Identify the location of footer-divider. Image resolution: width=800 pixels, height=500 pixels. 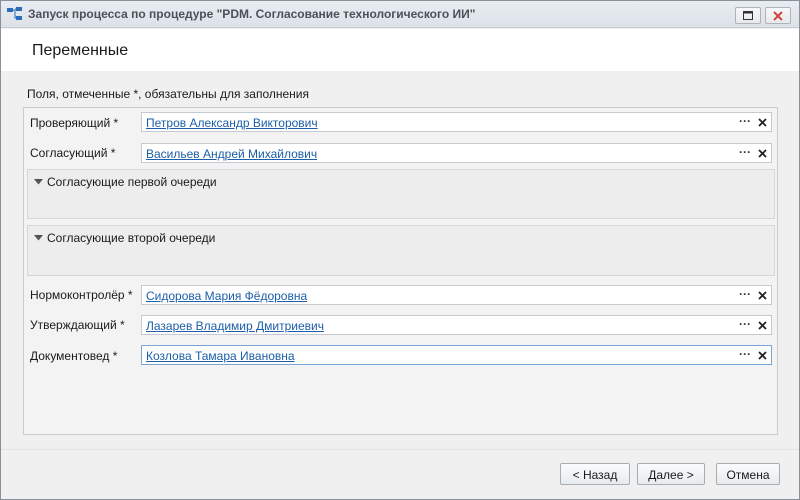
(400, 449).